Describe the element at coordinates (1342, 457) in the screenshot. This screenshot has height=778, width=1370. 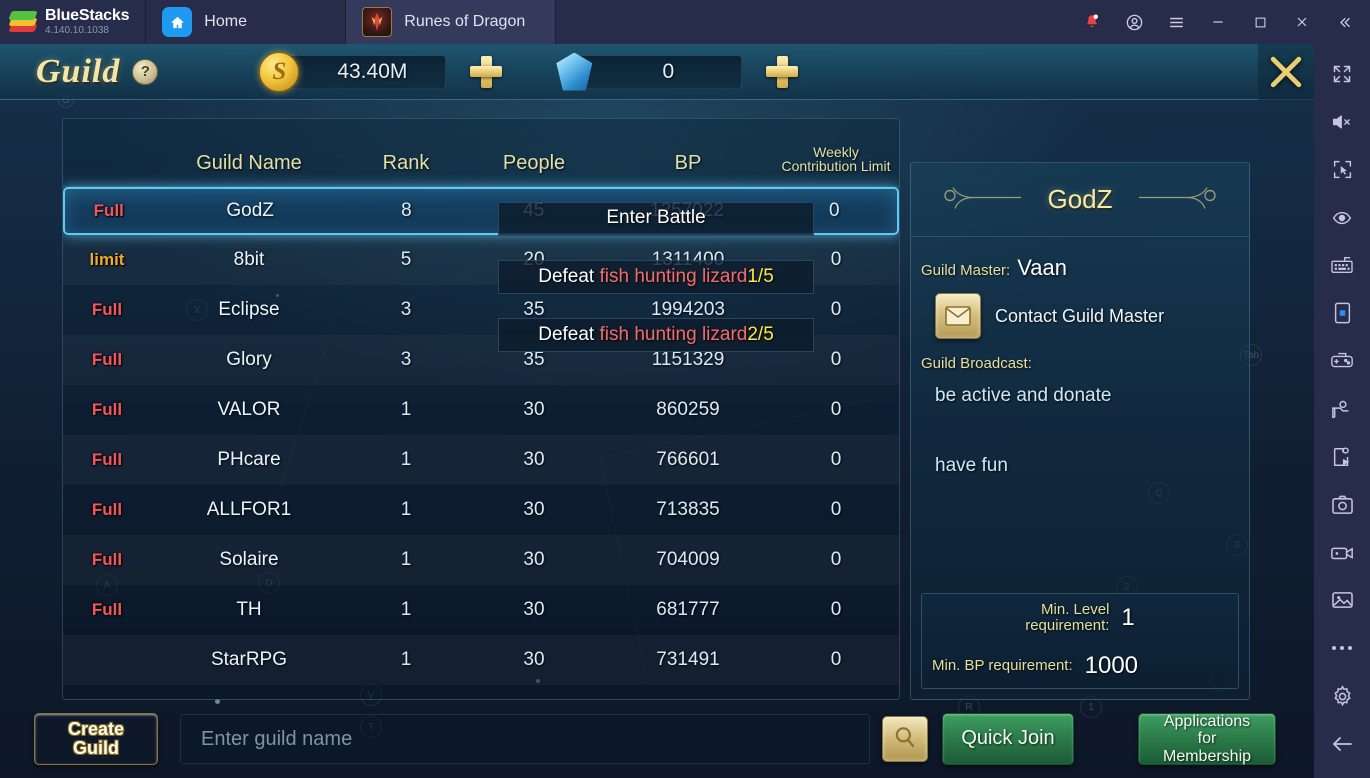
I see `macro-script-icon` at that location.